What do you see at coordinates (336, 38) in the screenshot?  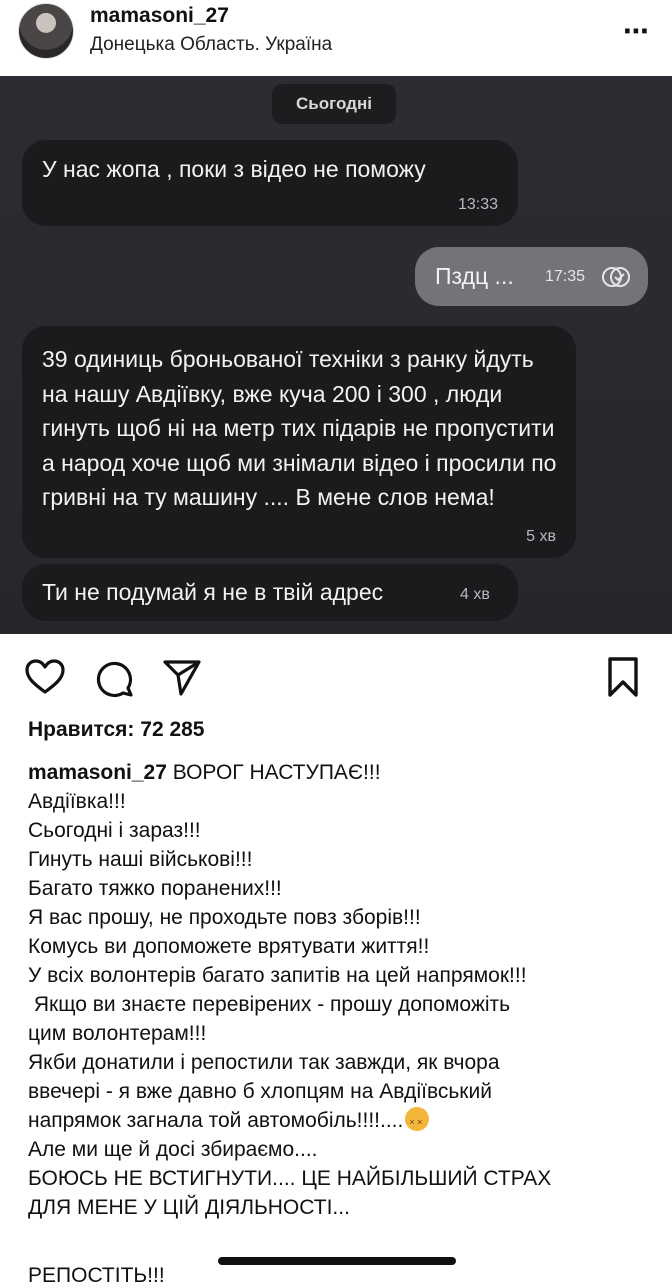 I see `post-header: mamasoni_27 Донецька Область. Україна ⋯` at bounding box center [336, 38].